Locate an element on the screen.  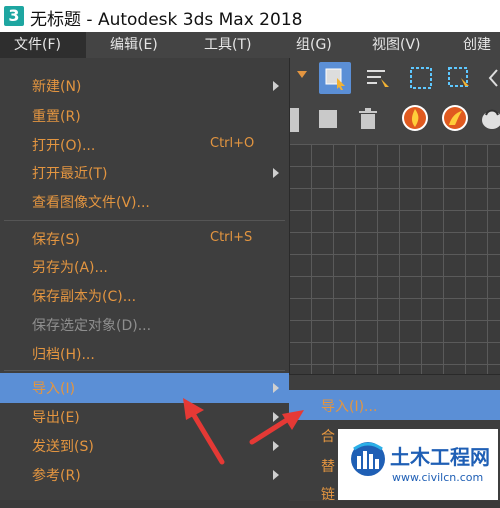
main-toolbar is located at coordinates (394, 101).